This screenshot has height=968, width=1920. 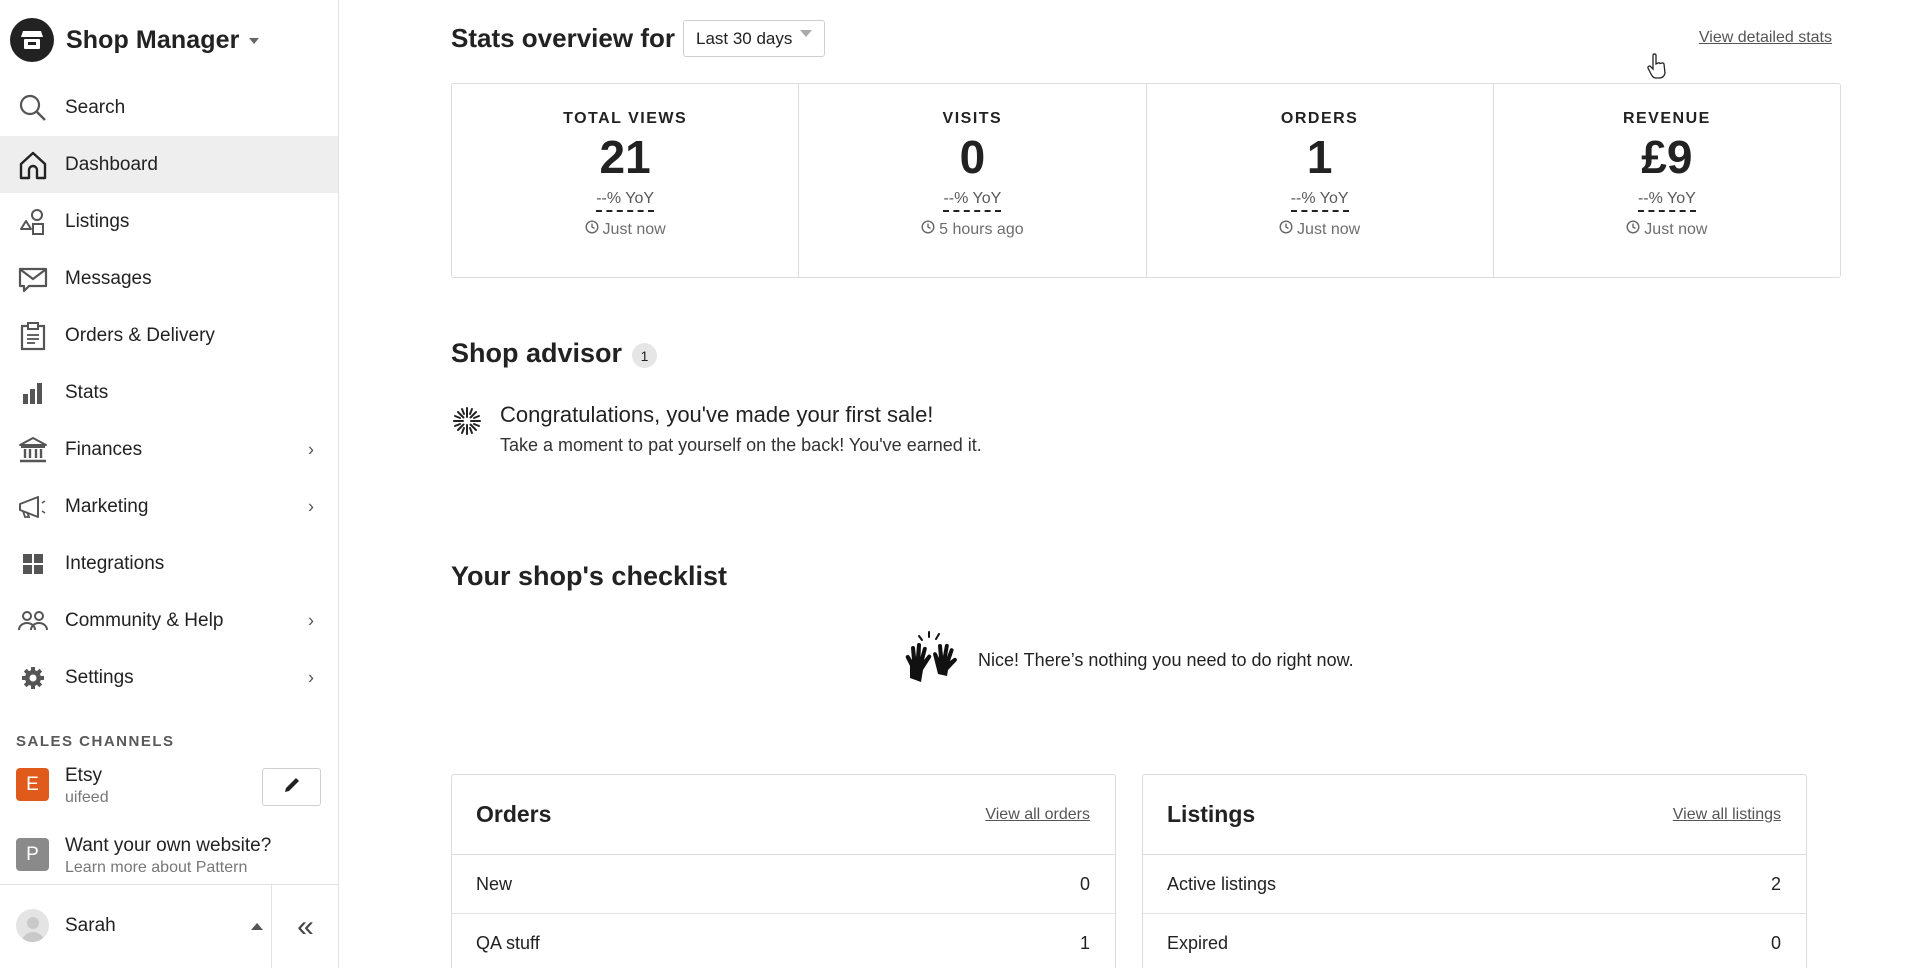 I want to click on stat-time: 5 hours ago, so click(x=981, y=229).